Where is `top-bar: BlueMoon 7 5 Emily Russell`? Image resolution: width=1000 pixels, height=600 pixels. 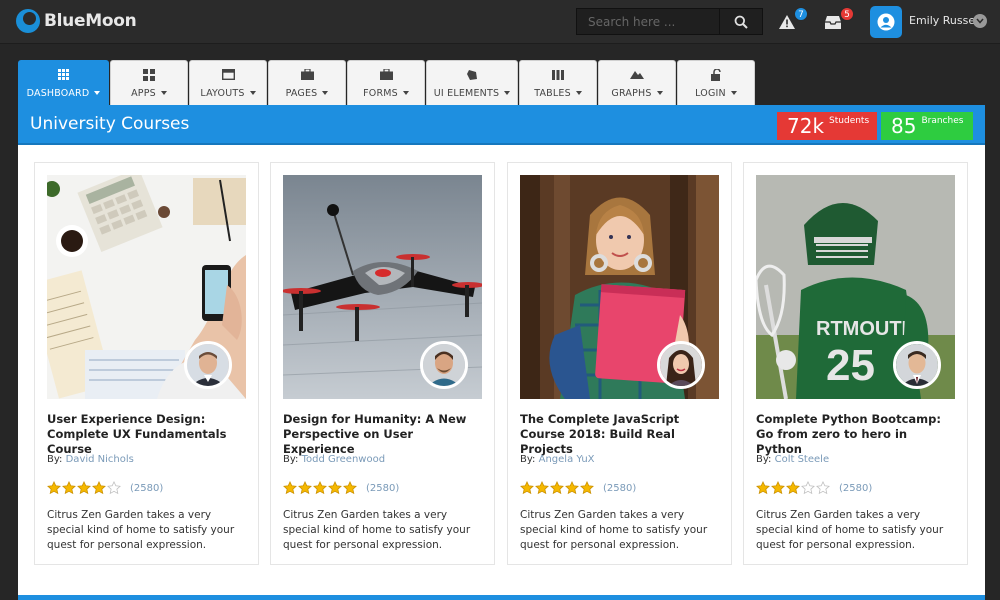
top-bar: BlueMoon 7 5 Emily Russell is located at coordinates (500, 22).